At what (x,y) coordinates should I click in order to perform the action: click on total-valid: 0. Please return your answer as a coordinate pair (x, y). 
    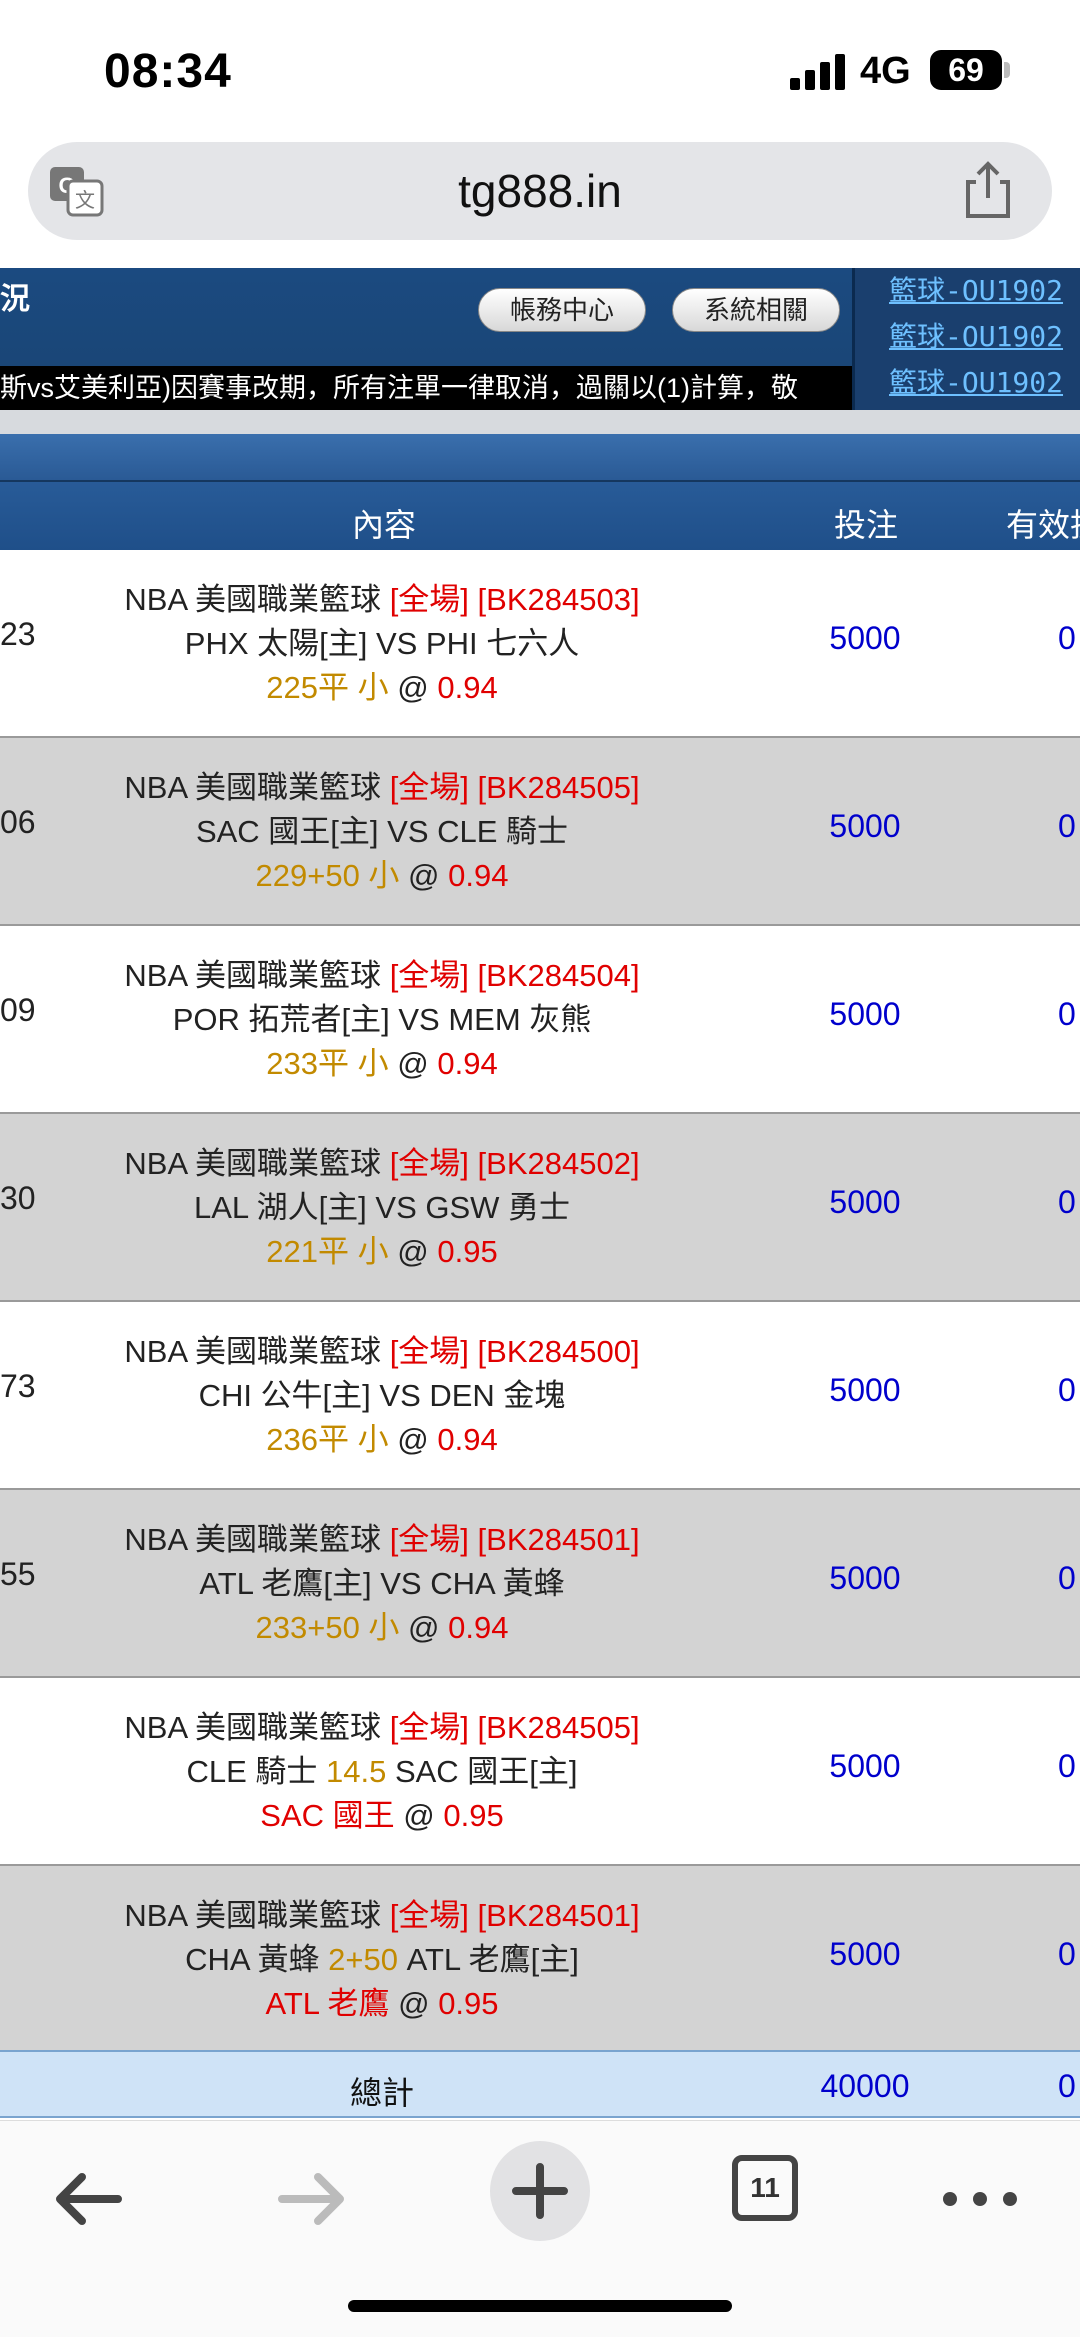
    Looking at the image, I should click on (1067, 2086).